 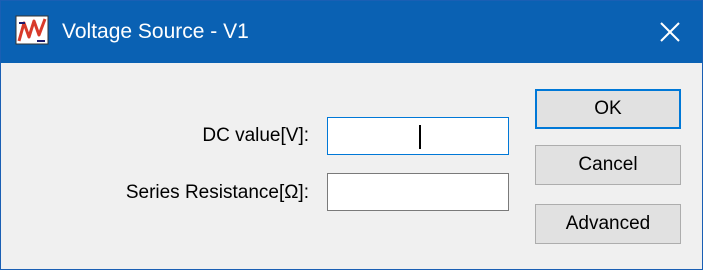 What do you see at coordinates (217, 192) in the screenshot?
I see `series-resistance-label: Series Resistance[Ω]:` at bounding box center [217, 192].